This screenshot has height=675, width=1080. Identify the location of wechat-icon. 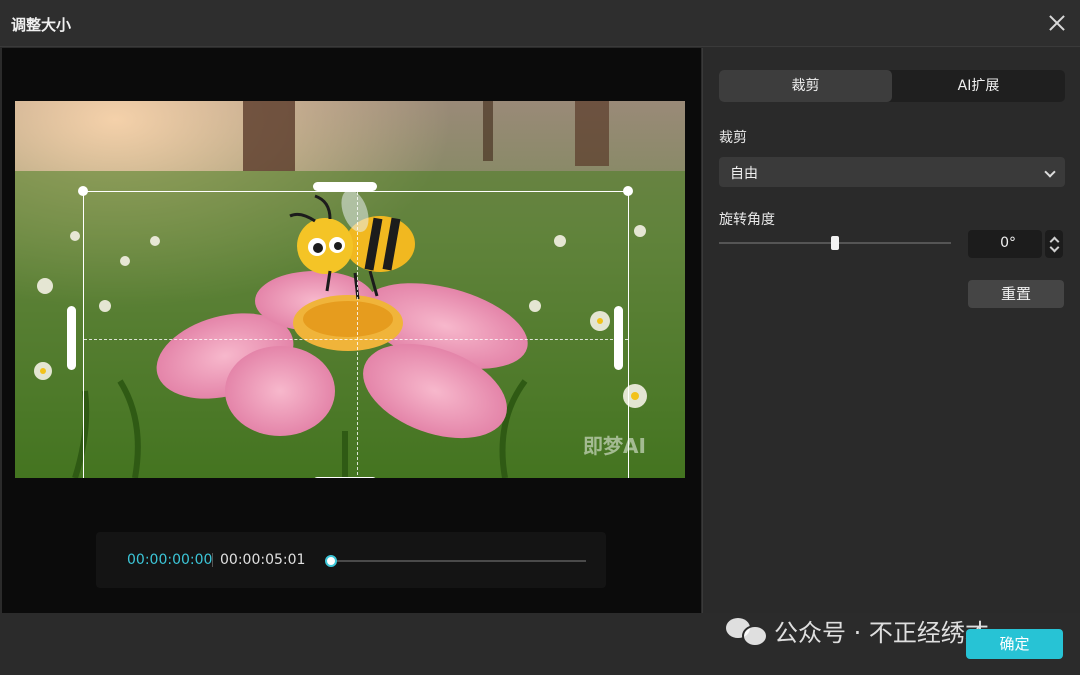
(747, 631).